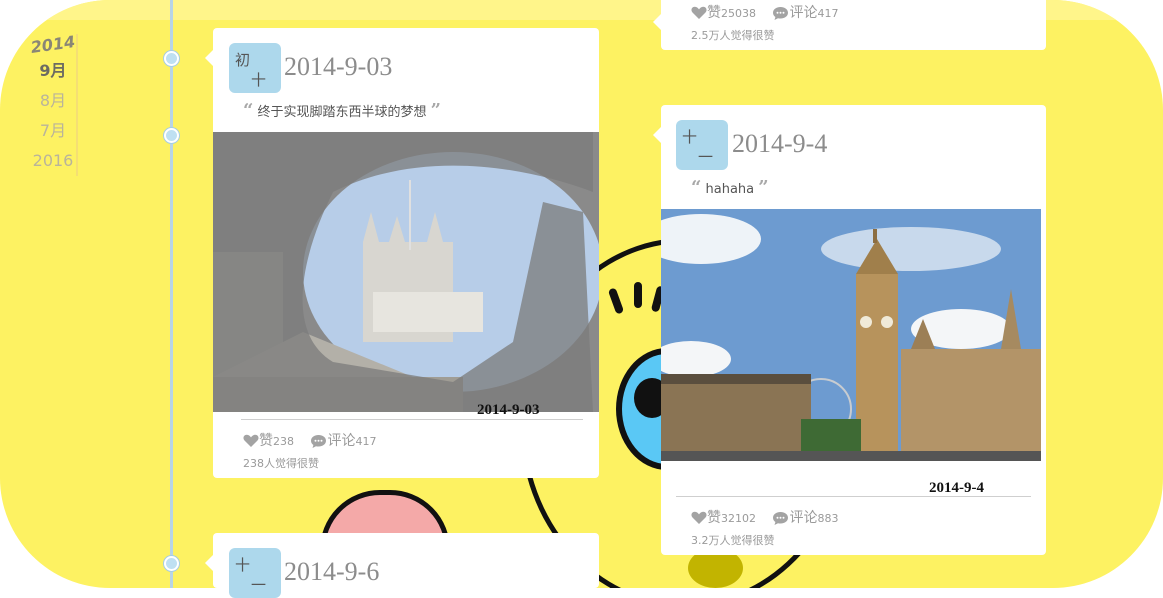  Describe the element at coordinates (733, 35) in the screenshot. I see `liked-summary: 2.5万人觉得很赞` at that location.